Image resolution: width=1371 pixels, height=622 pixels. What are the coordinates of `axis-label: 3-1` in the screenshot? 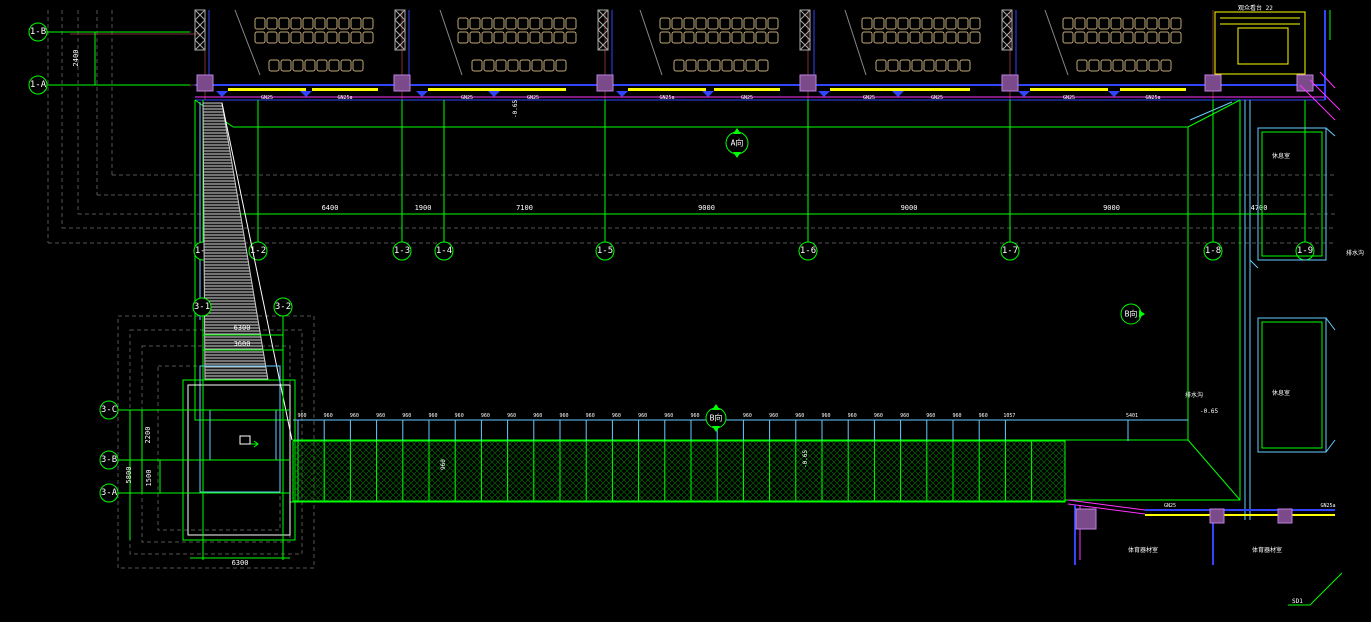 It's located at (202, 307).